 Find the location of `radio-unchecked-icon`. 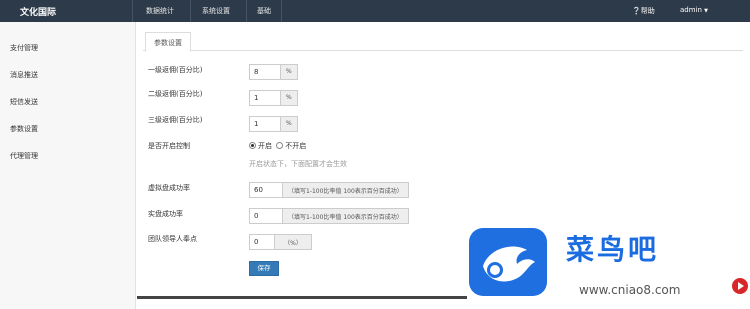

radio-unchecked-icon is located at coordinates (280, 145).